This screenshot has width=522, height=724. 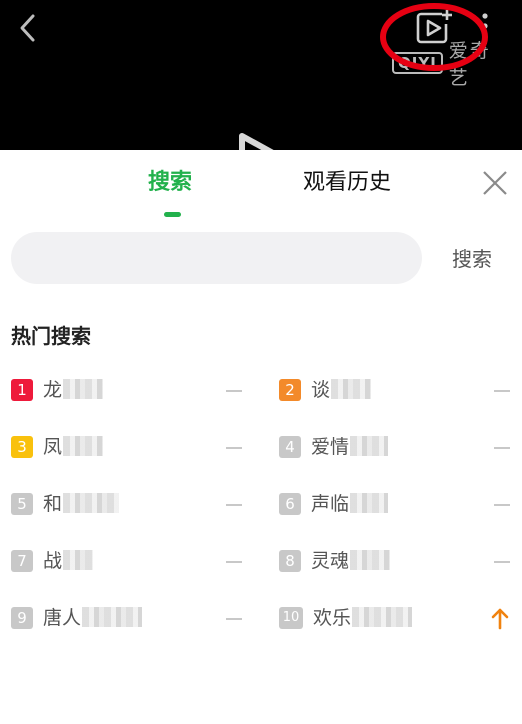 I want to click on logo-mark: QIYI, so click(x=417, y=63).